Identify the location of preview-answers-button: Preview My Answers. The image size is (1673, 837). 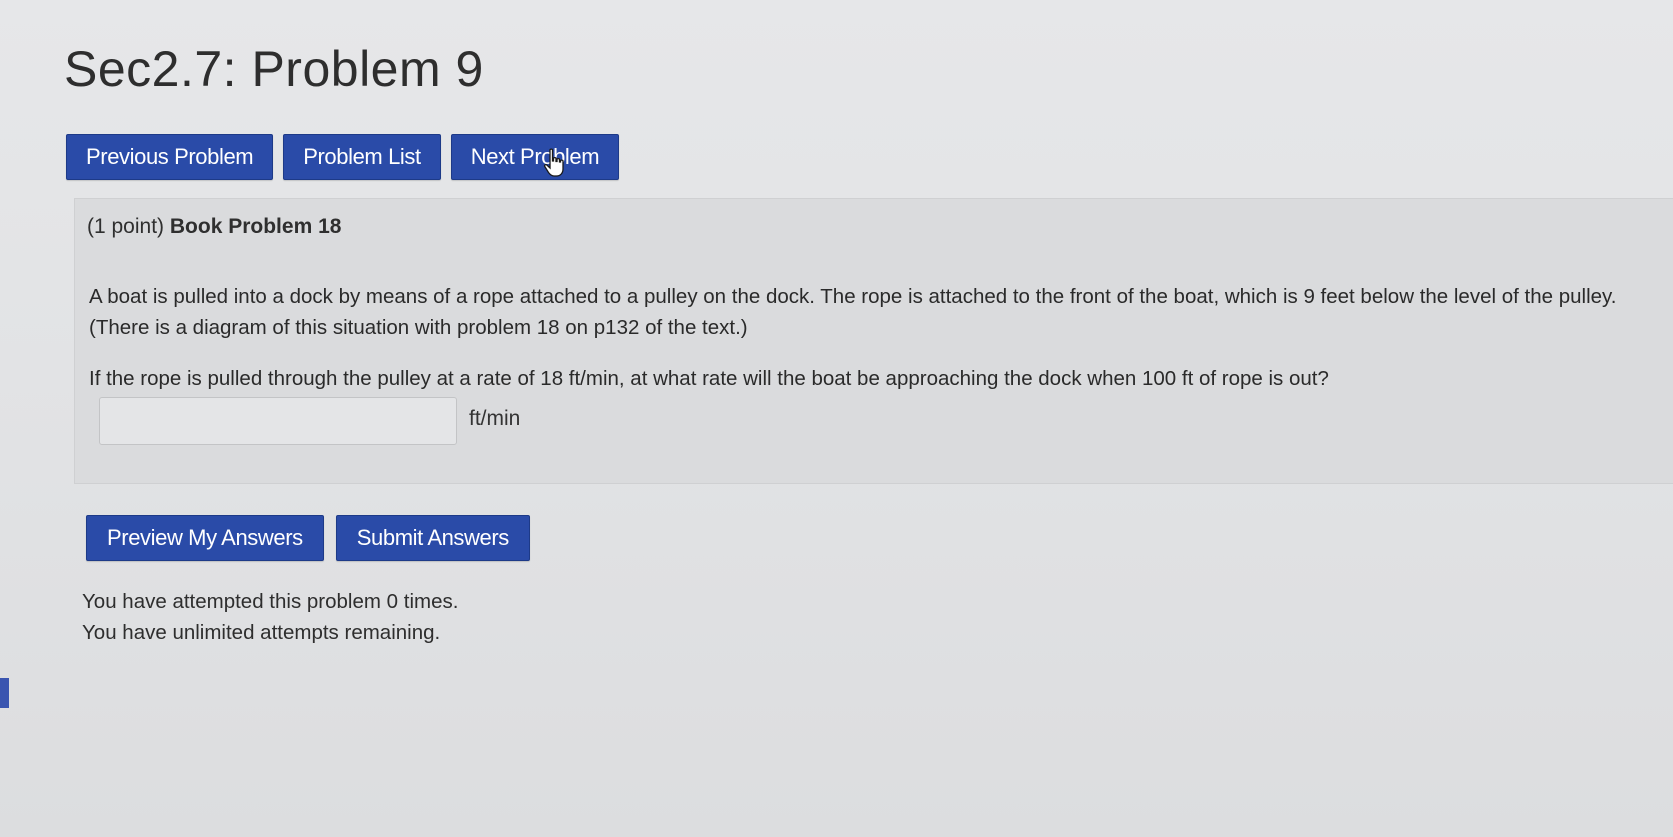
(205, 538).